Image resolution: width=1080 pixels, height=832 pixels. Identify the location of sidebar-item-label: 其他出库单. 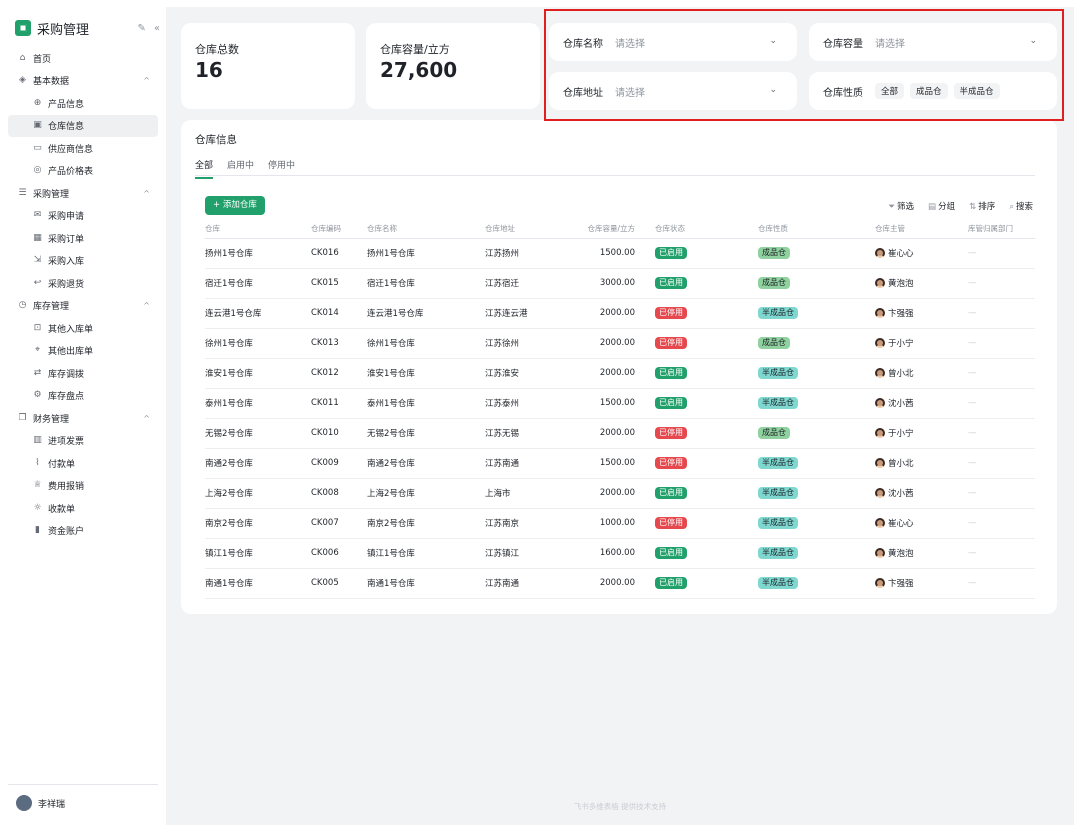
(71, 352).